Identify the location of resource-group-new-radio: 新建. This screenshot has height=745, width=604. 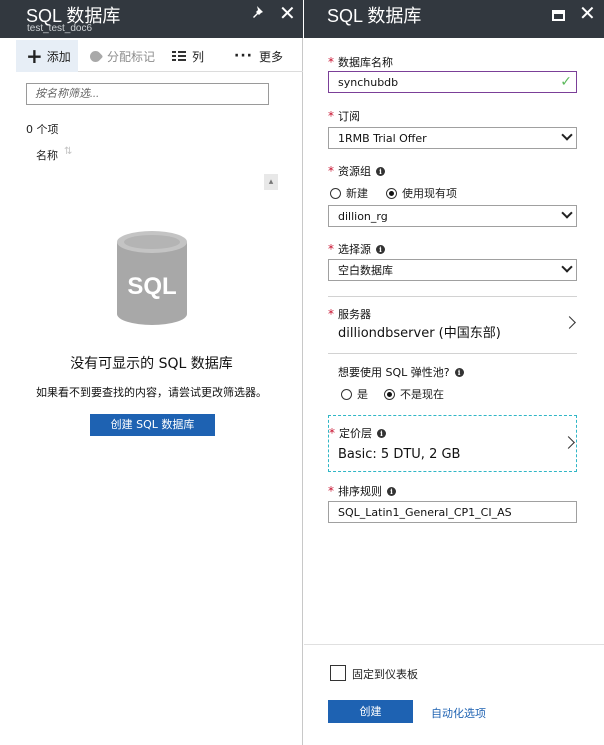
(349, 193).